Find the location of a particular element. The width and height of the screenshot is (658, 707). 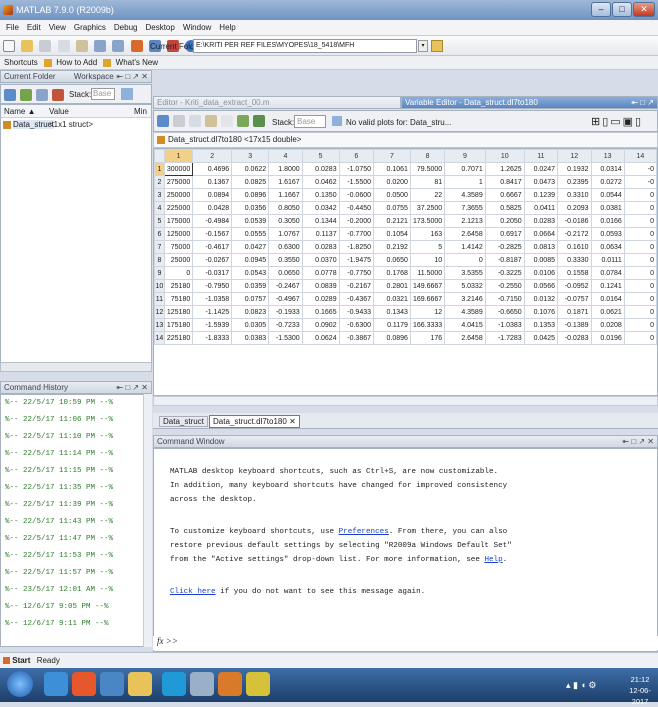

table-cell: 81 is located at coordinates (427, 182).